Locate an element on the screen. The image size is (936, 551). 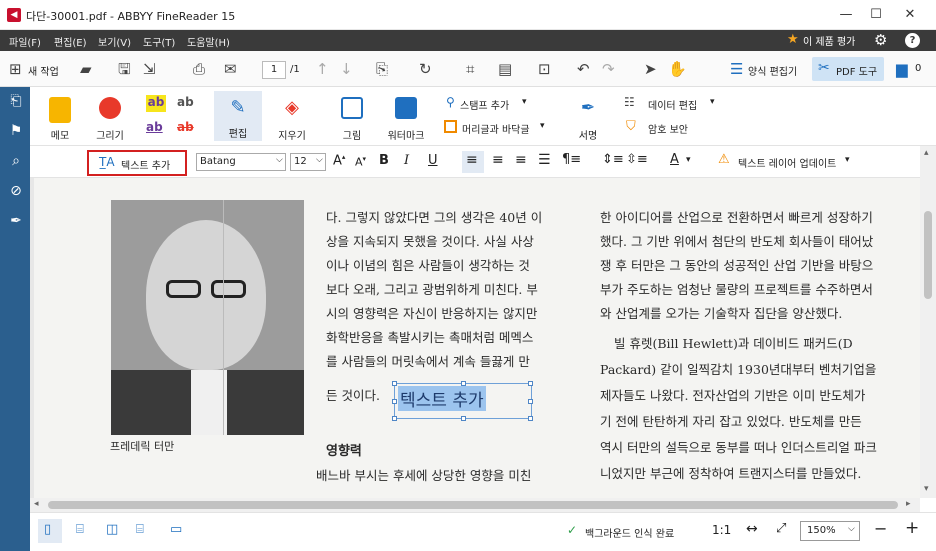
add-page-icon: ⎘ is located at coordinates (382, 69).